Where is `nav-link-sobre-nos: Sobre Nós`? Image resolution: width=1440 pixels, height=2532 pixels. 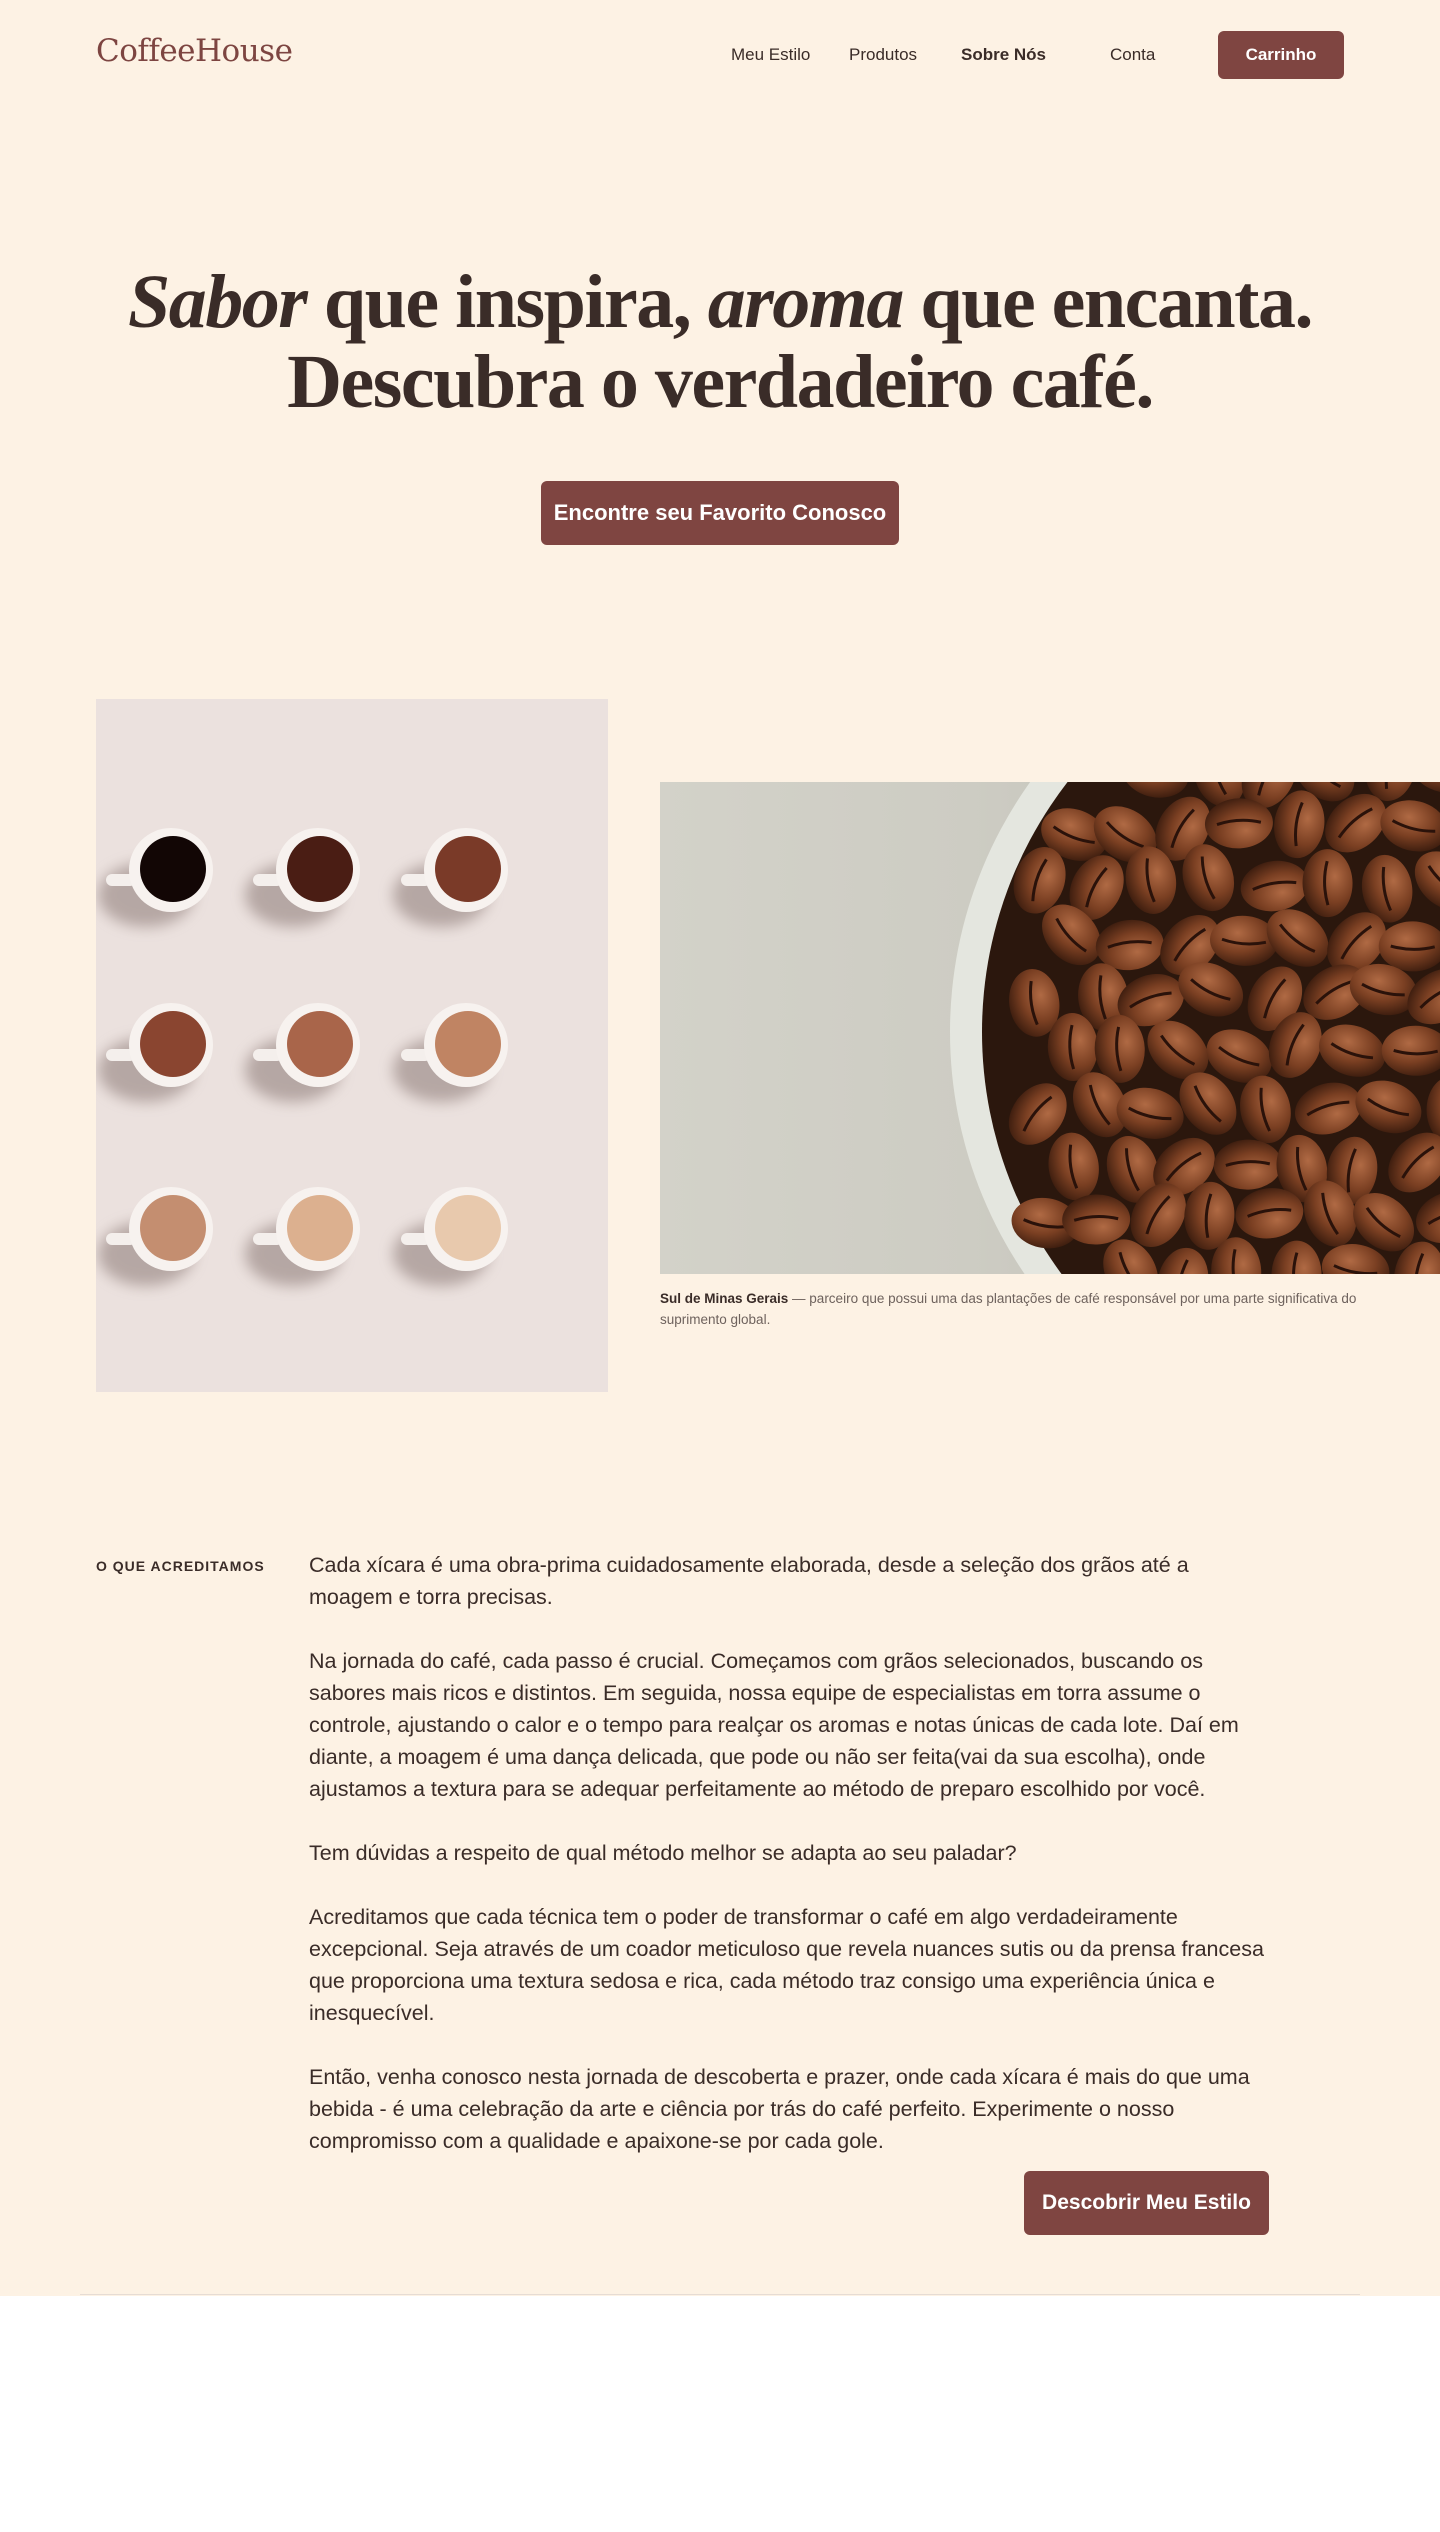 nav-link-sobre-nos: Sobre Nós is located at coordinates (1003, 55).